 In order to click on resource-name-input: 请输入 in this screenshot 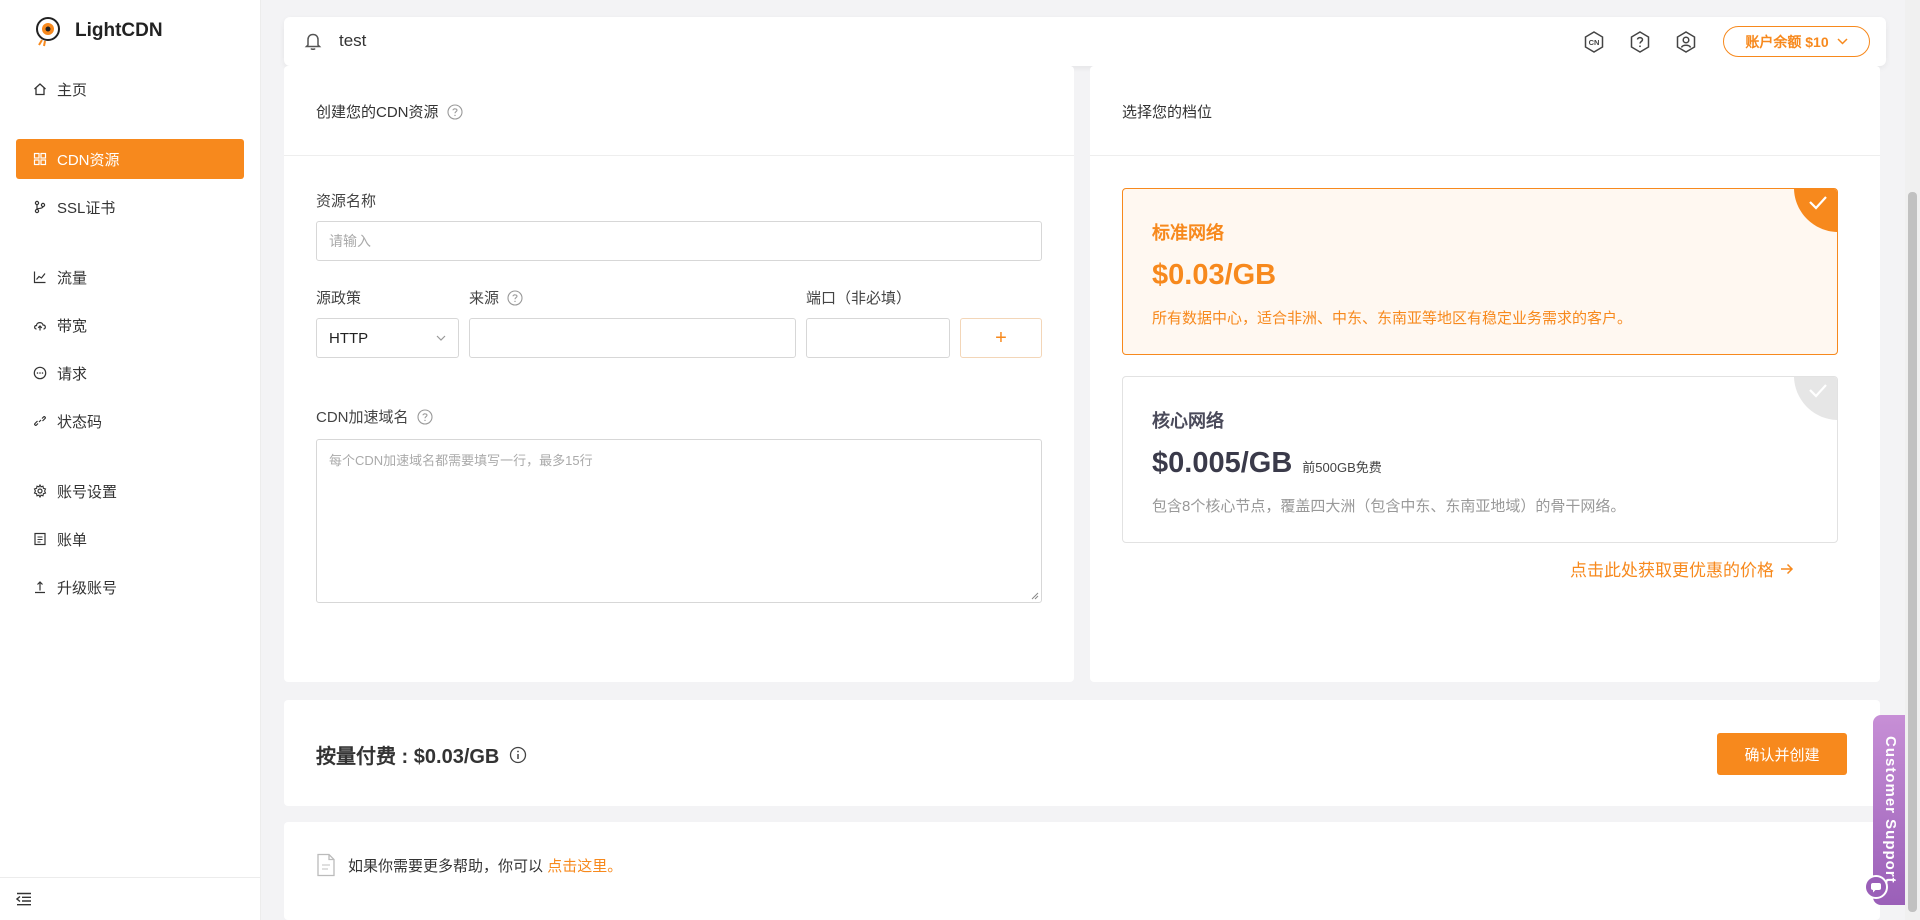, I will do `click(679, 241)`.